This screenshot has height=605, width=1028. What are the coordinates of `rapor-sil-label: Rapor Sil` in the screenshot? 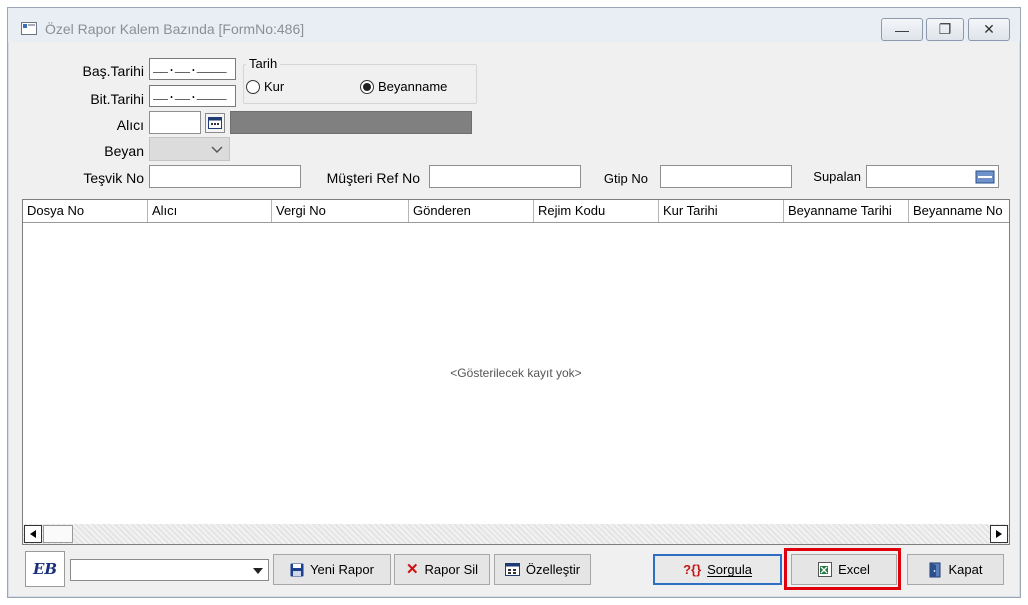 It's located at (451, 569).